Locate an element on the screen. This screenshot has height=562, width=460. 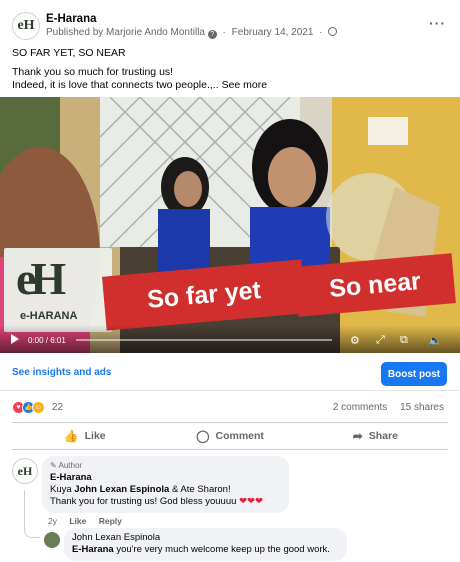
mention-link: John Lexan Espinola is located at coordinates (121, 489).